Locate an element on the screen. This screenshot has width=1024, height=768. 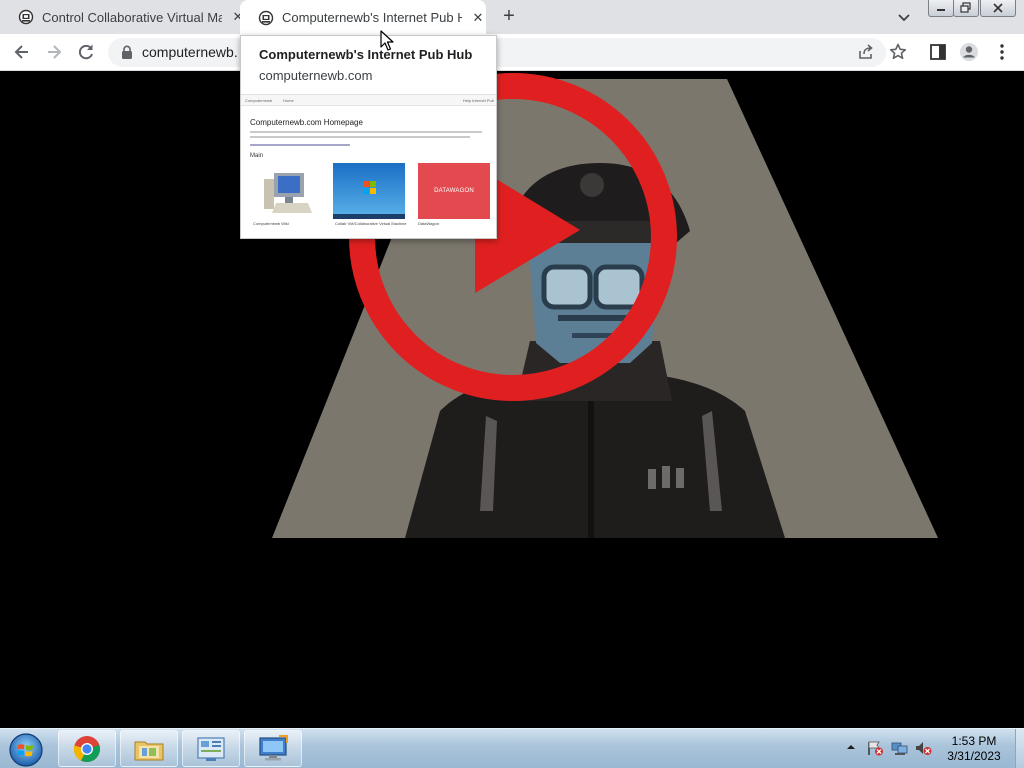
tab-computernewb-pub-hub: Computernewb's Internet Pub Hu ✕ is located at coordinates (363, 17).